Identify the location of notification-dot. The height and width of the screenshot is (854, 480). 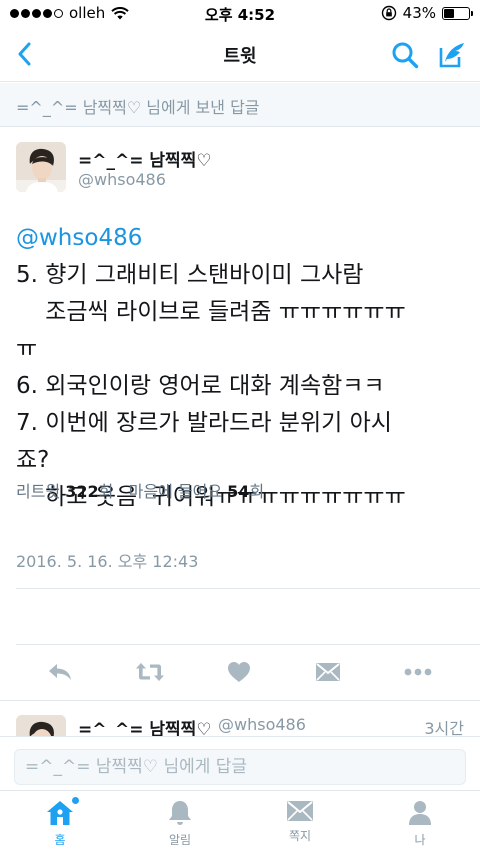
(75, 800).